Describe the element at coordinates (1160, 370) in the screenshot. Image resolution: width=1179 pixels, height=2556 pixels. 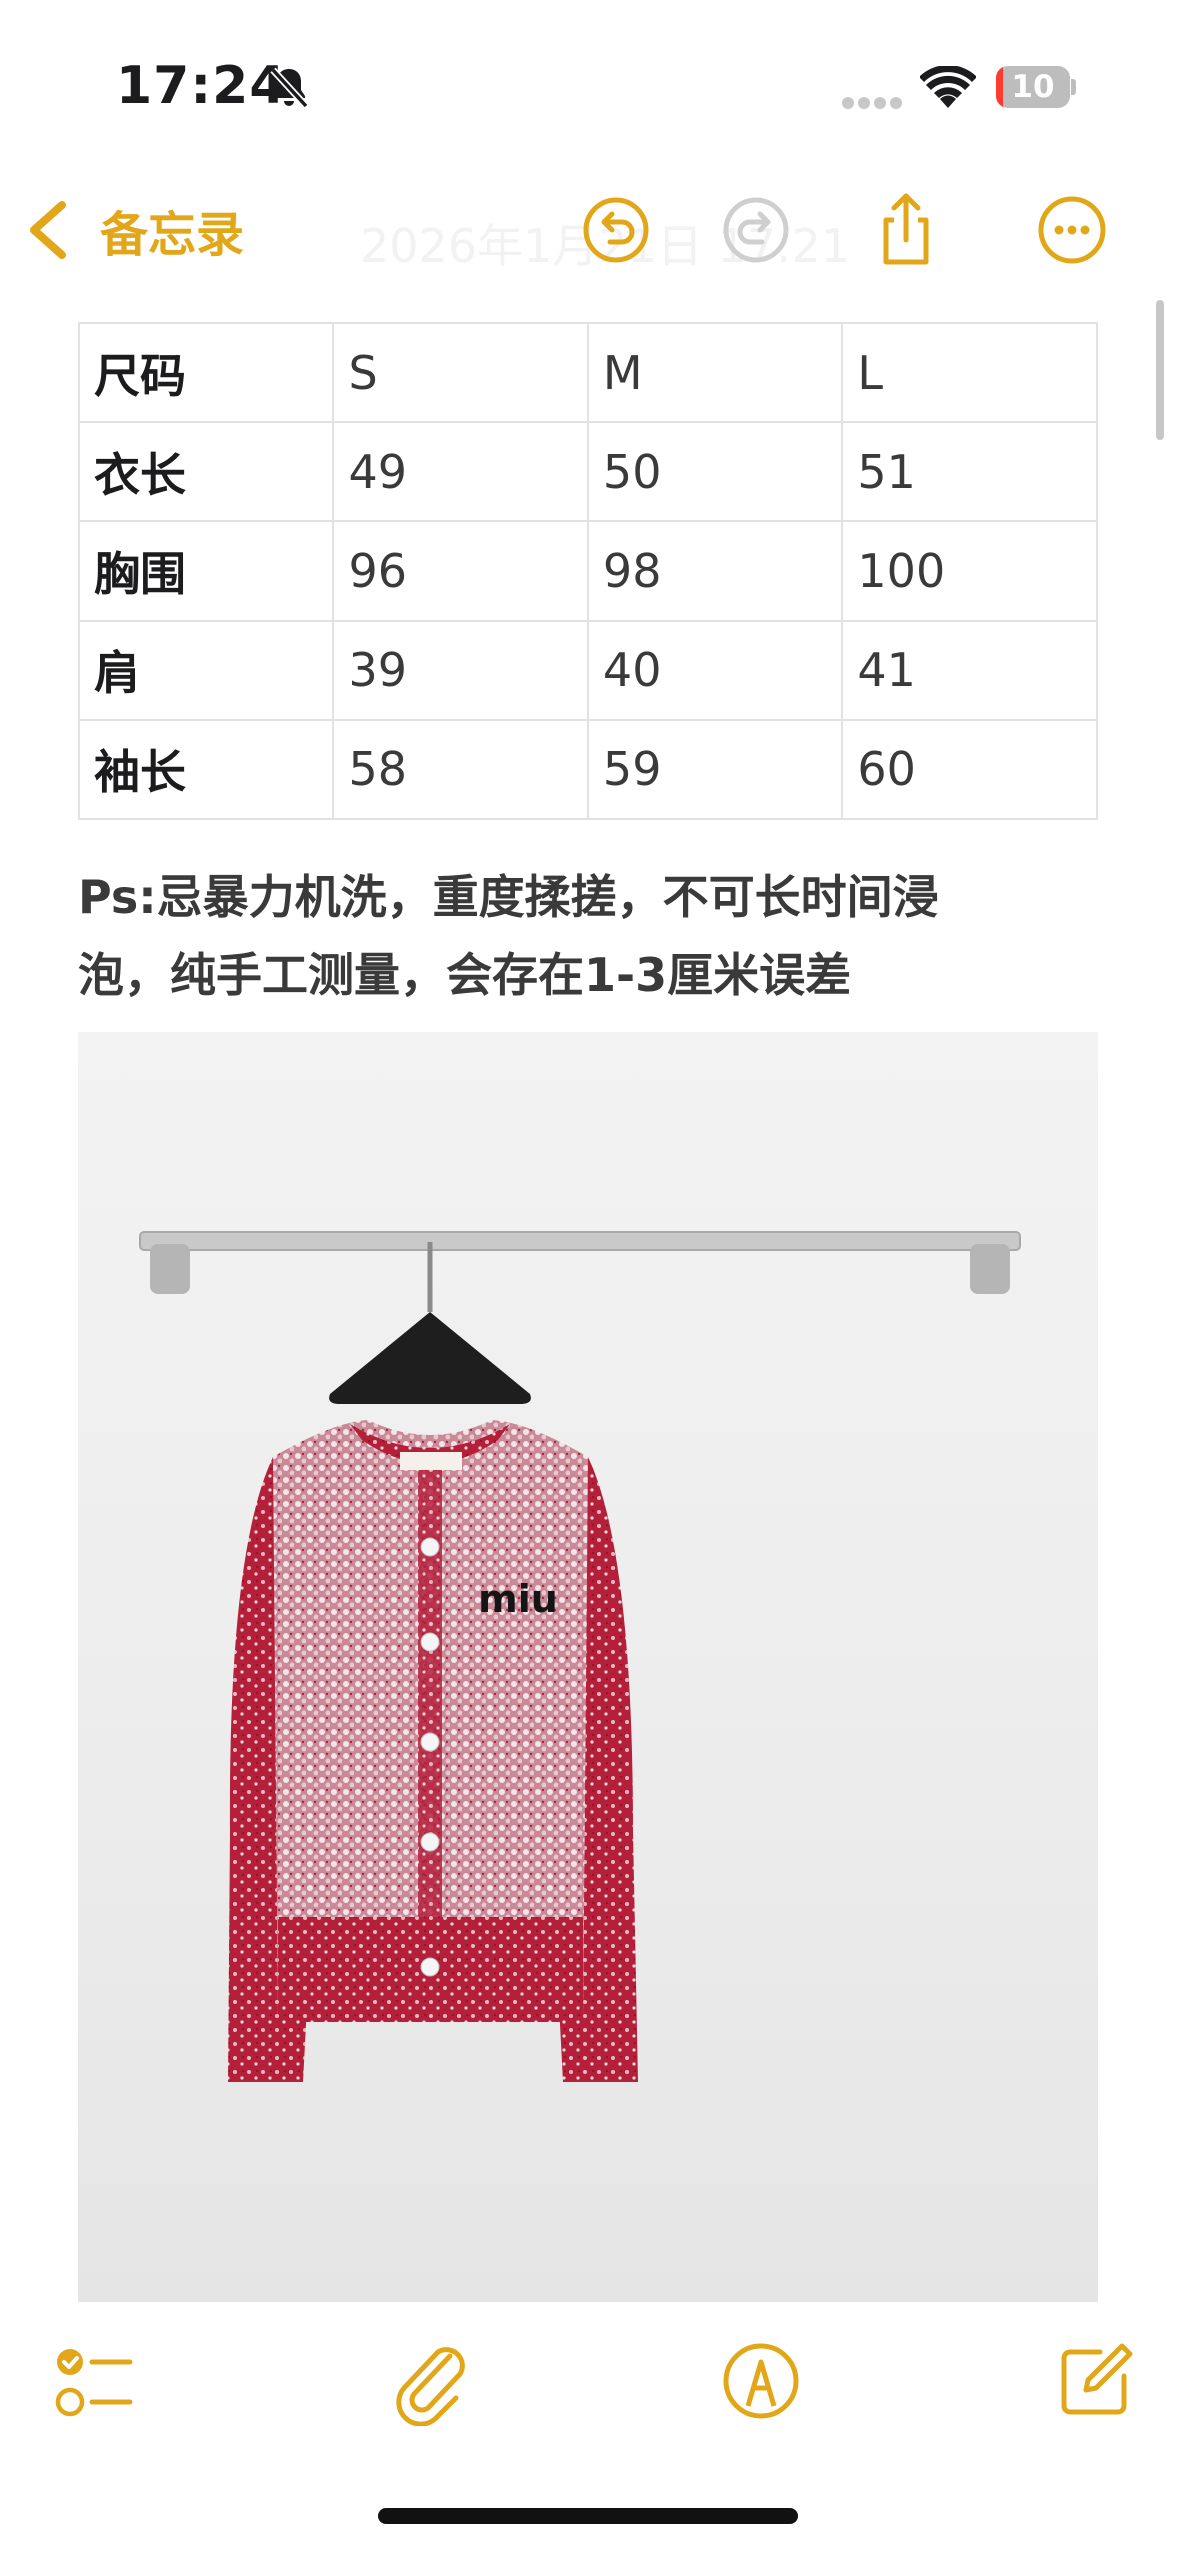
I see `scroll-indicator` at that location.